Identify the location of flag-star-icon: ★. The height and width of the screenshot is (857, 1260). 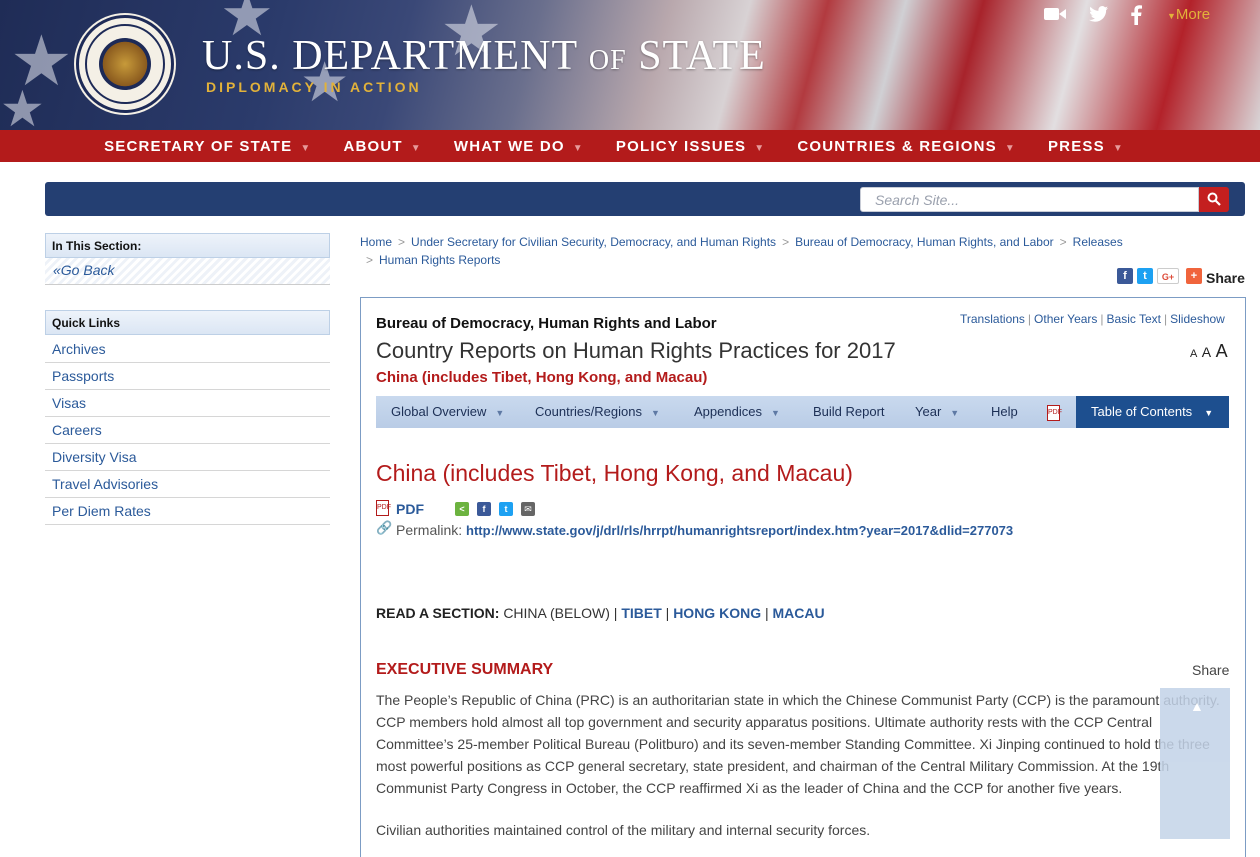
(22, 105).